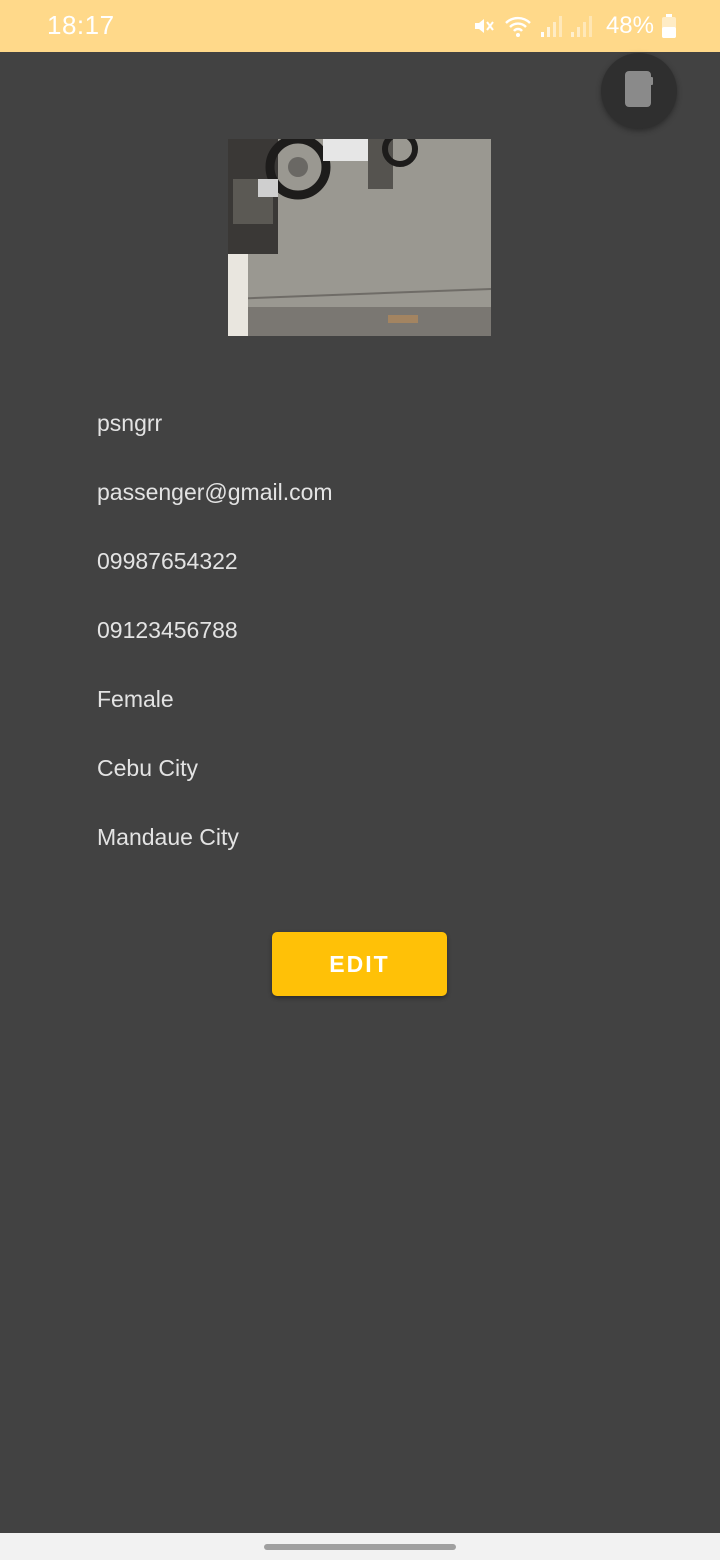 The width and height of the screenshot is (720, 1560). I want to click on battery-percent: 48%, so click(629, 25).